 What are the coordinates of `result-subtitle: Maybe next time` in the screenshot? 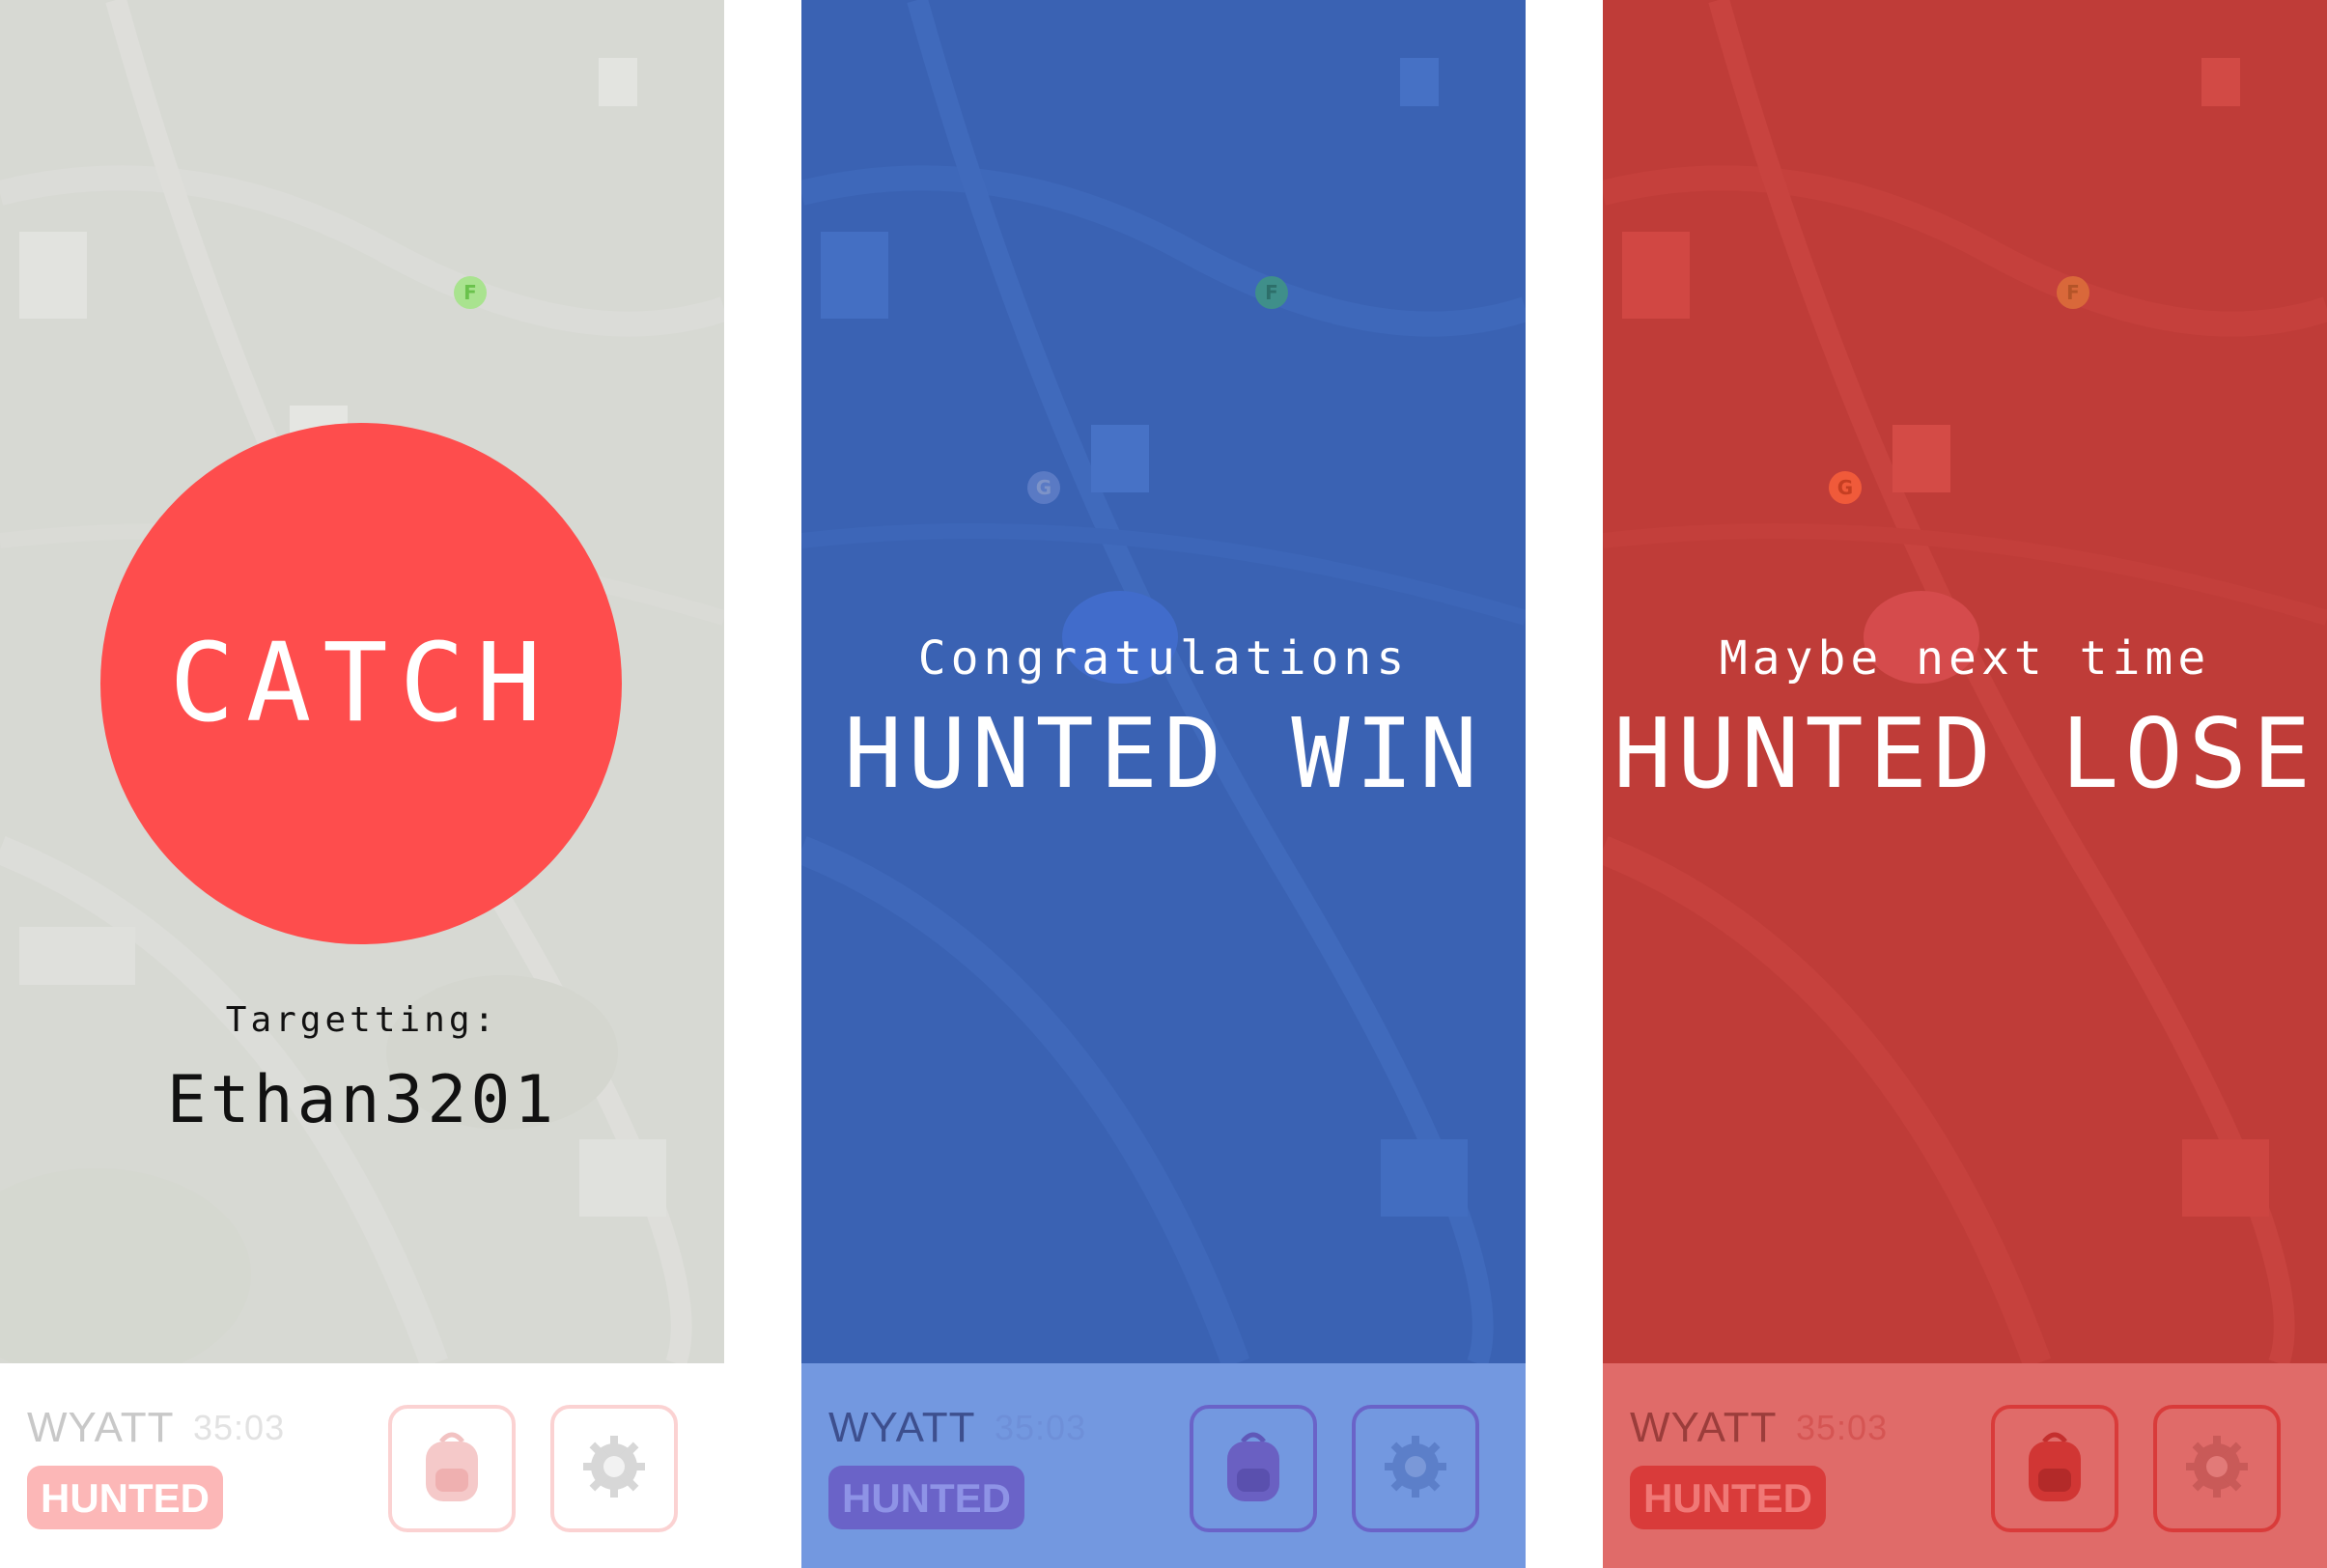 It's located at (1965, 659).